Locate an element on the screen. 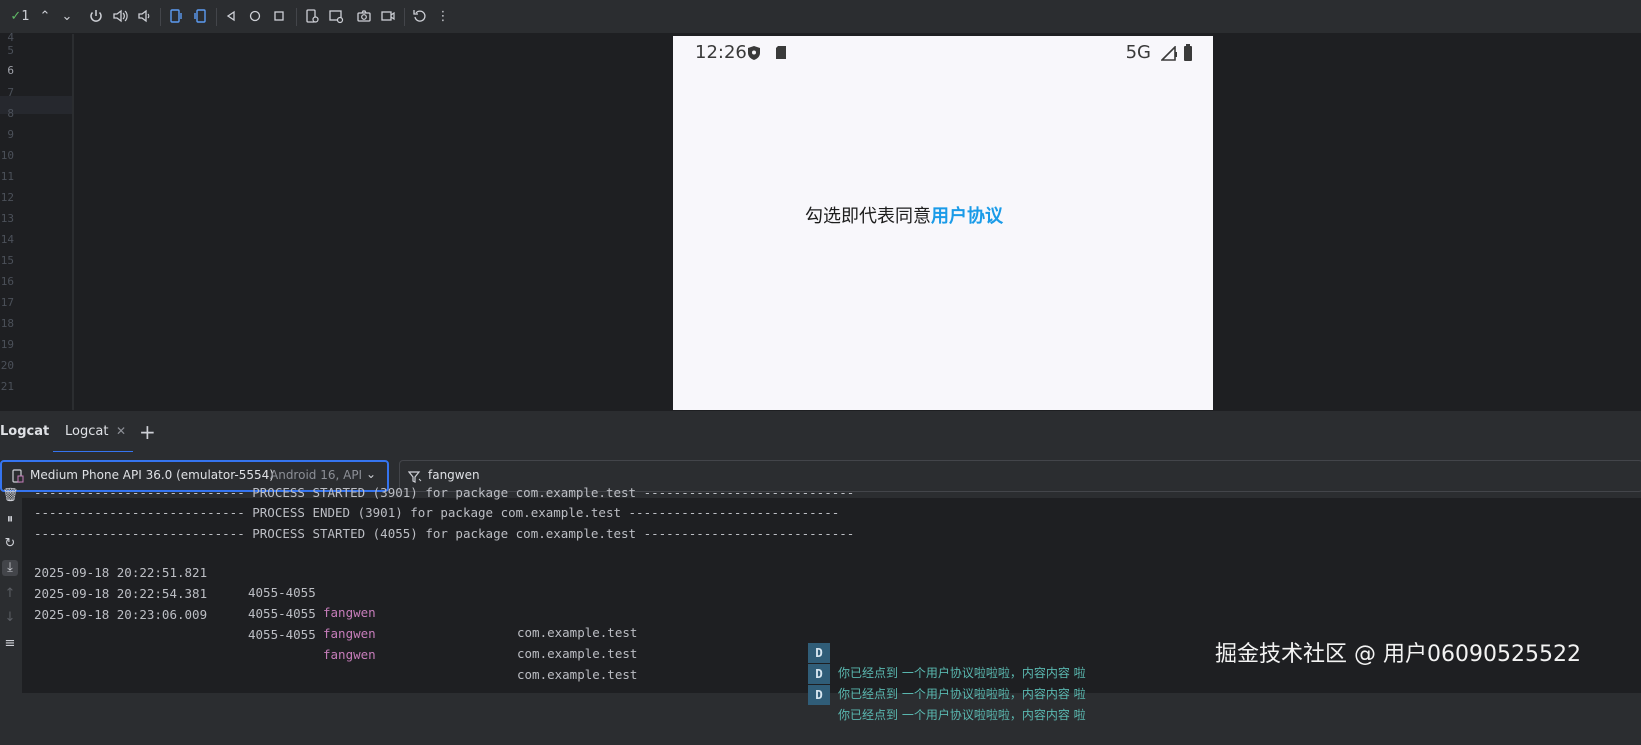  site-watermark: 掘金技术社区 @ 用户06090525522 is located at coordinates (1398, 654).